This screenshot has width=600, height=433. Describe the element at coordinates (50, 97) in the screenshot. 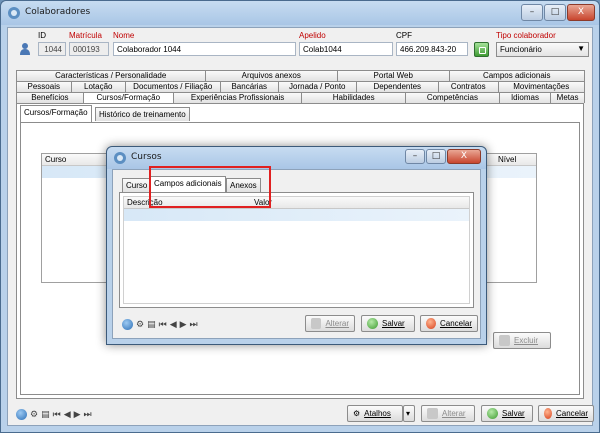

I see `tab-beneficios: Benefícios` at that location.